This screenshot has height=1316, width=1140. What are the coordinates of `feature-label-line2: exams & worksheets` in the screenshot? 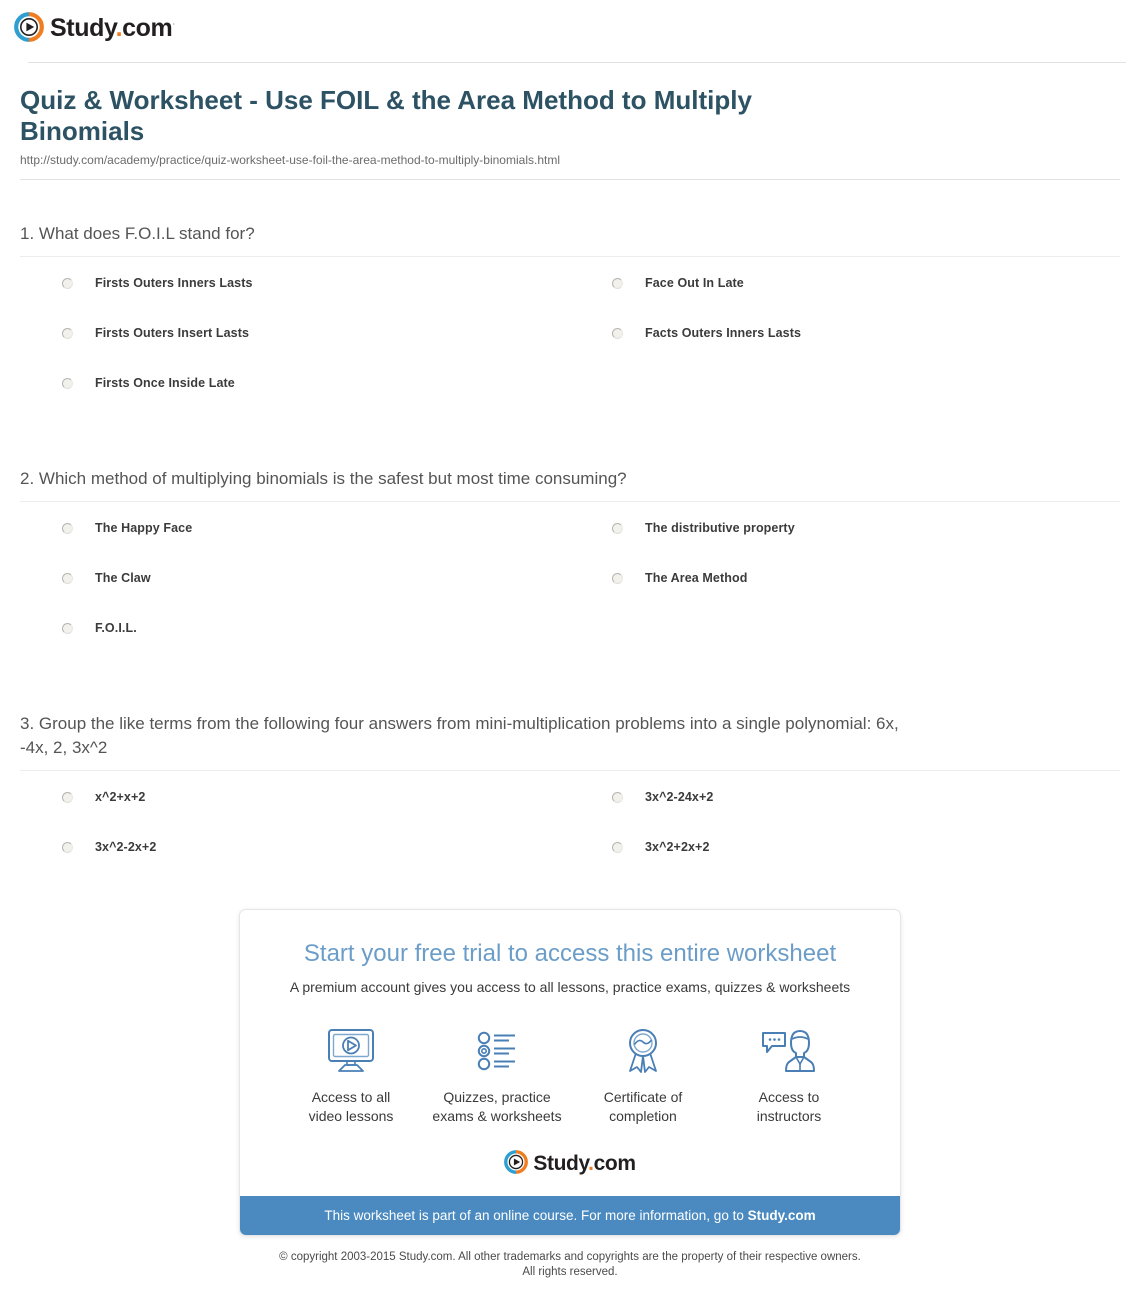 It's located at (497, 1116).